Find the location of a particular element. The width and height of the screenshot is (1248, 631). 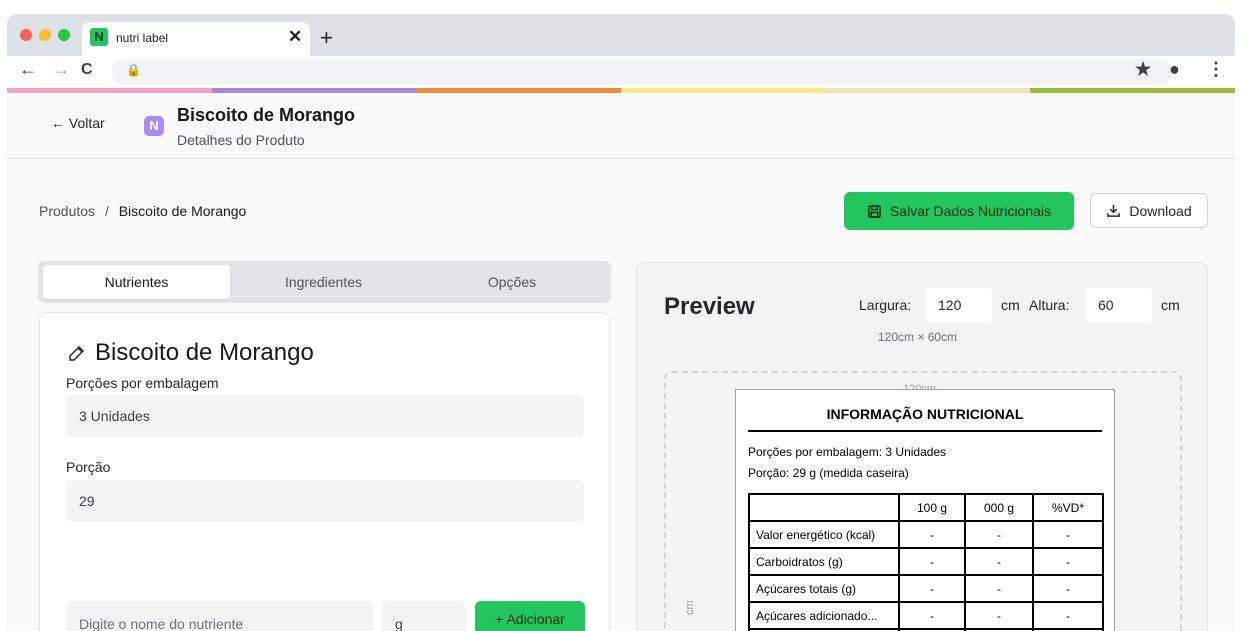

table-row: Açúcares adicionado... - - - is located at coordinates (926, 615).